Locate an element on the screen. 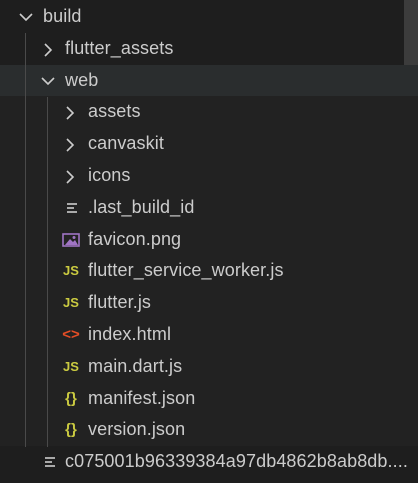  tree-item-flutter-service-worker-js-file: JS flutter_service_worker.js is located at coordinates (209, 271).